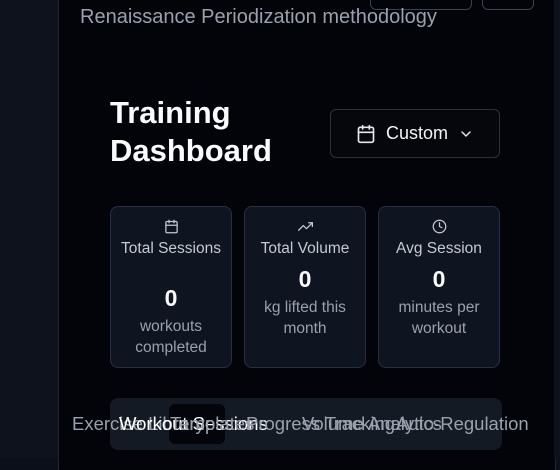 Image resolution: width=560 pixels, height=470 pixels. What do you see at coordinates (557, 229) in the screenshot?
I see `right-edge` at bounding box center [557, 229].